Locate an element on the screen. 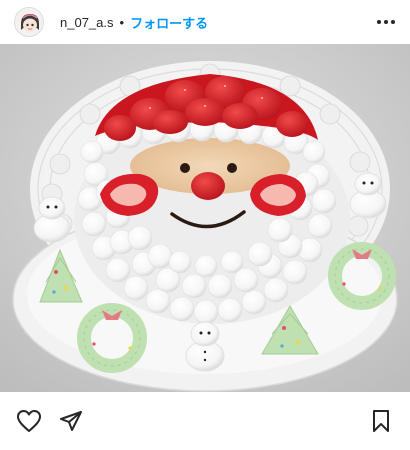 This screenshot has height=450, width=410. paper-plane-icon is located at coordinates (71, 421).